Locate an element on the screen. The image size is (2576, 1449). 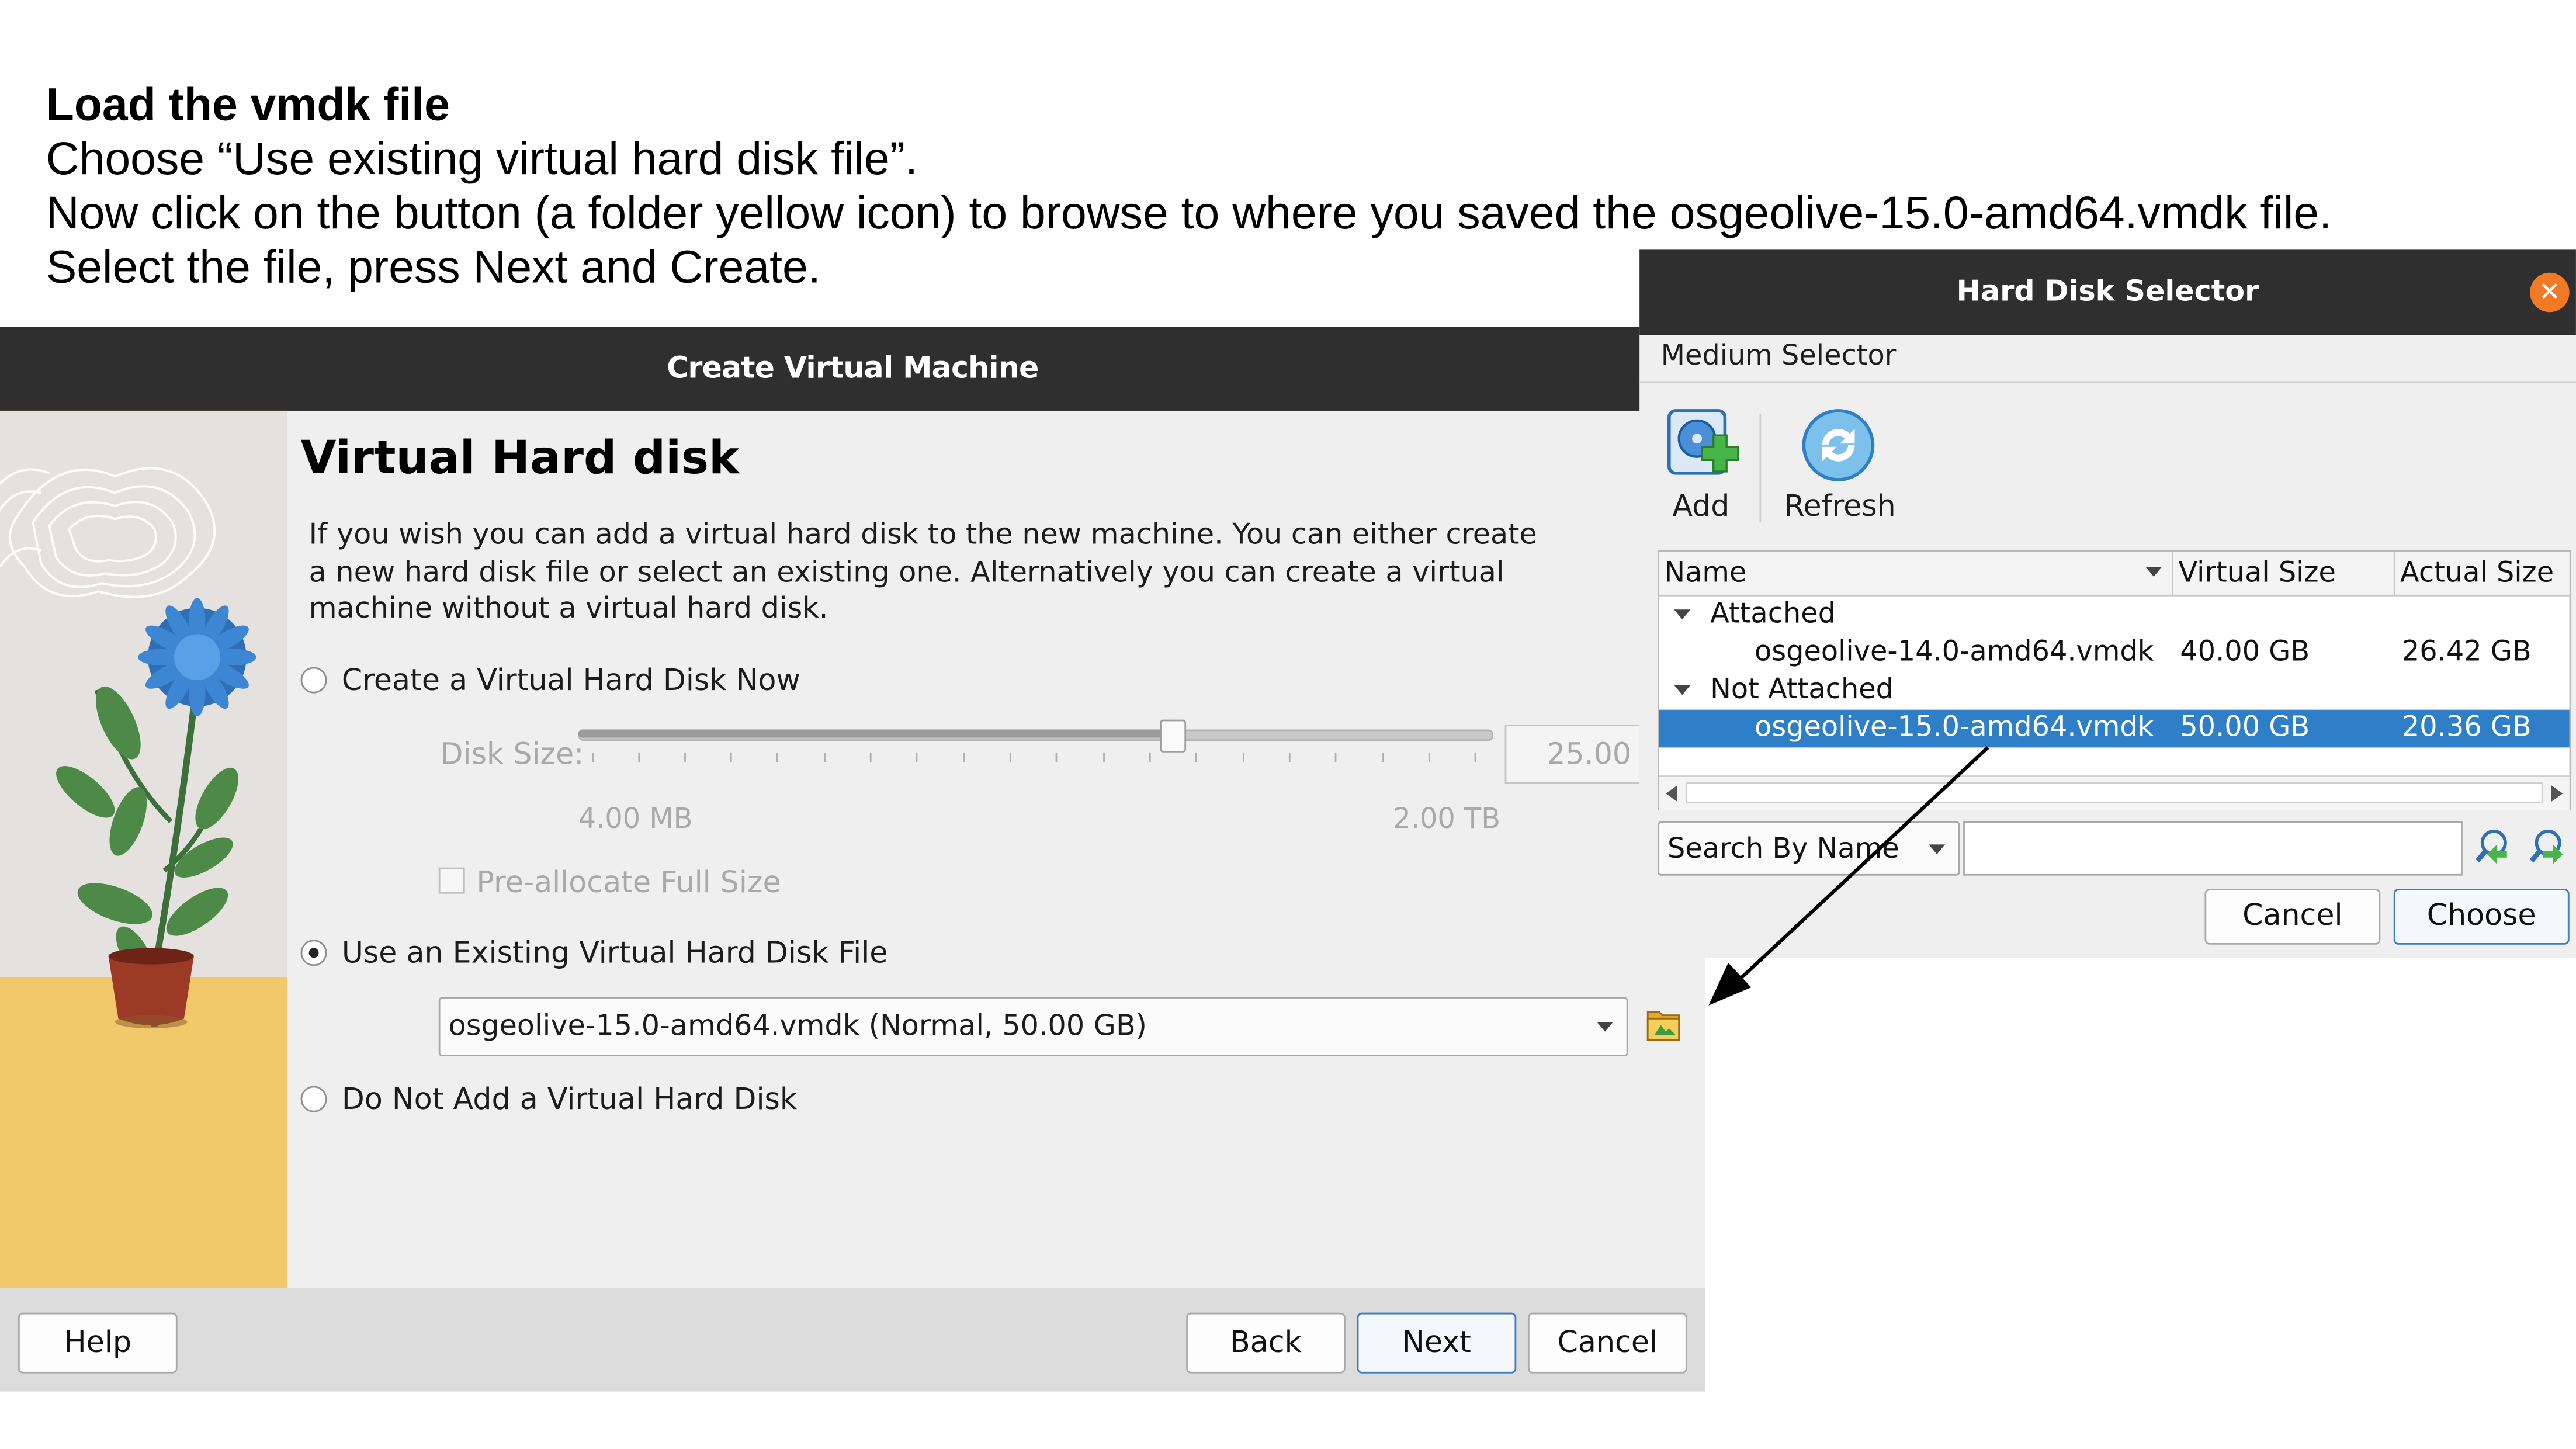
annotation-arrow is located at coordinates (1849, 876).